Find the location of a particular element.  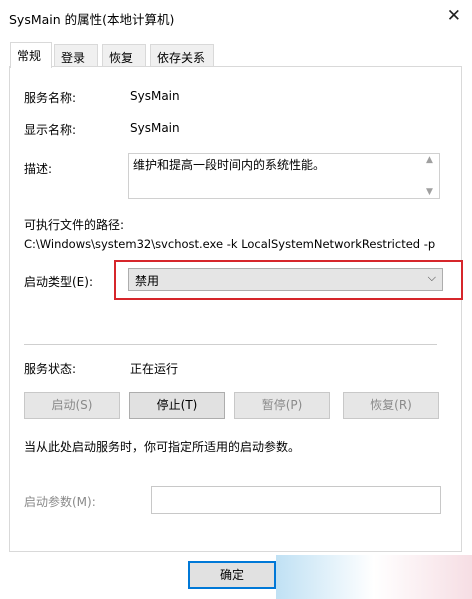

service-status-label: 服务状态: is located at coordinates (50, 369).